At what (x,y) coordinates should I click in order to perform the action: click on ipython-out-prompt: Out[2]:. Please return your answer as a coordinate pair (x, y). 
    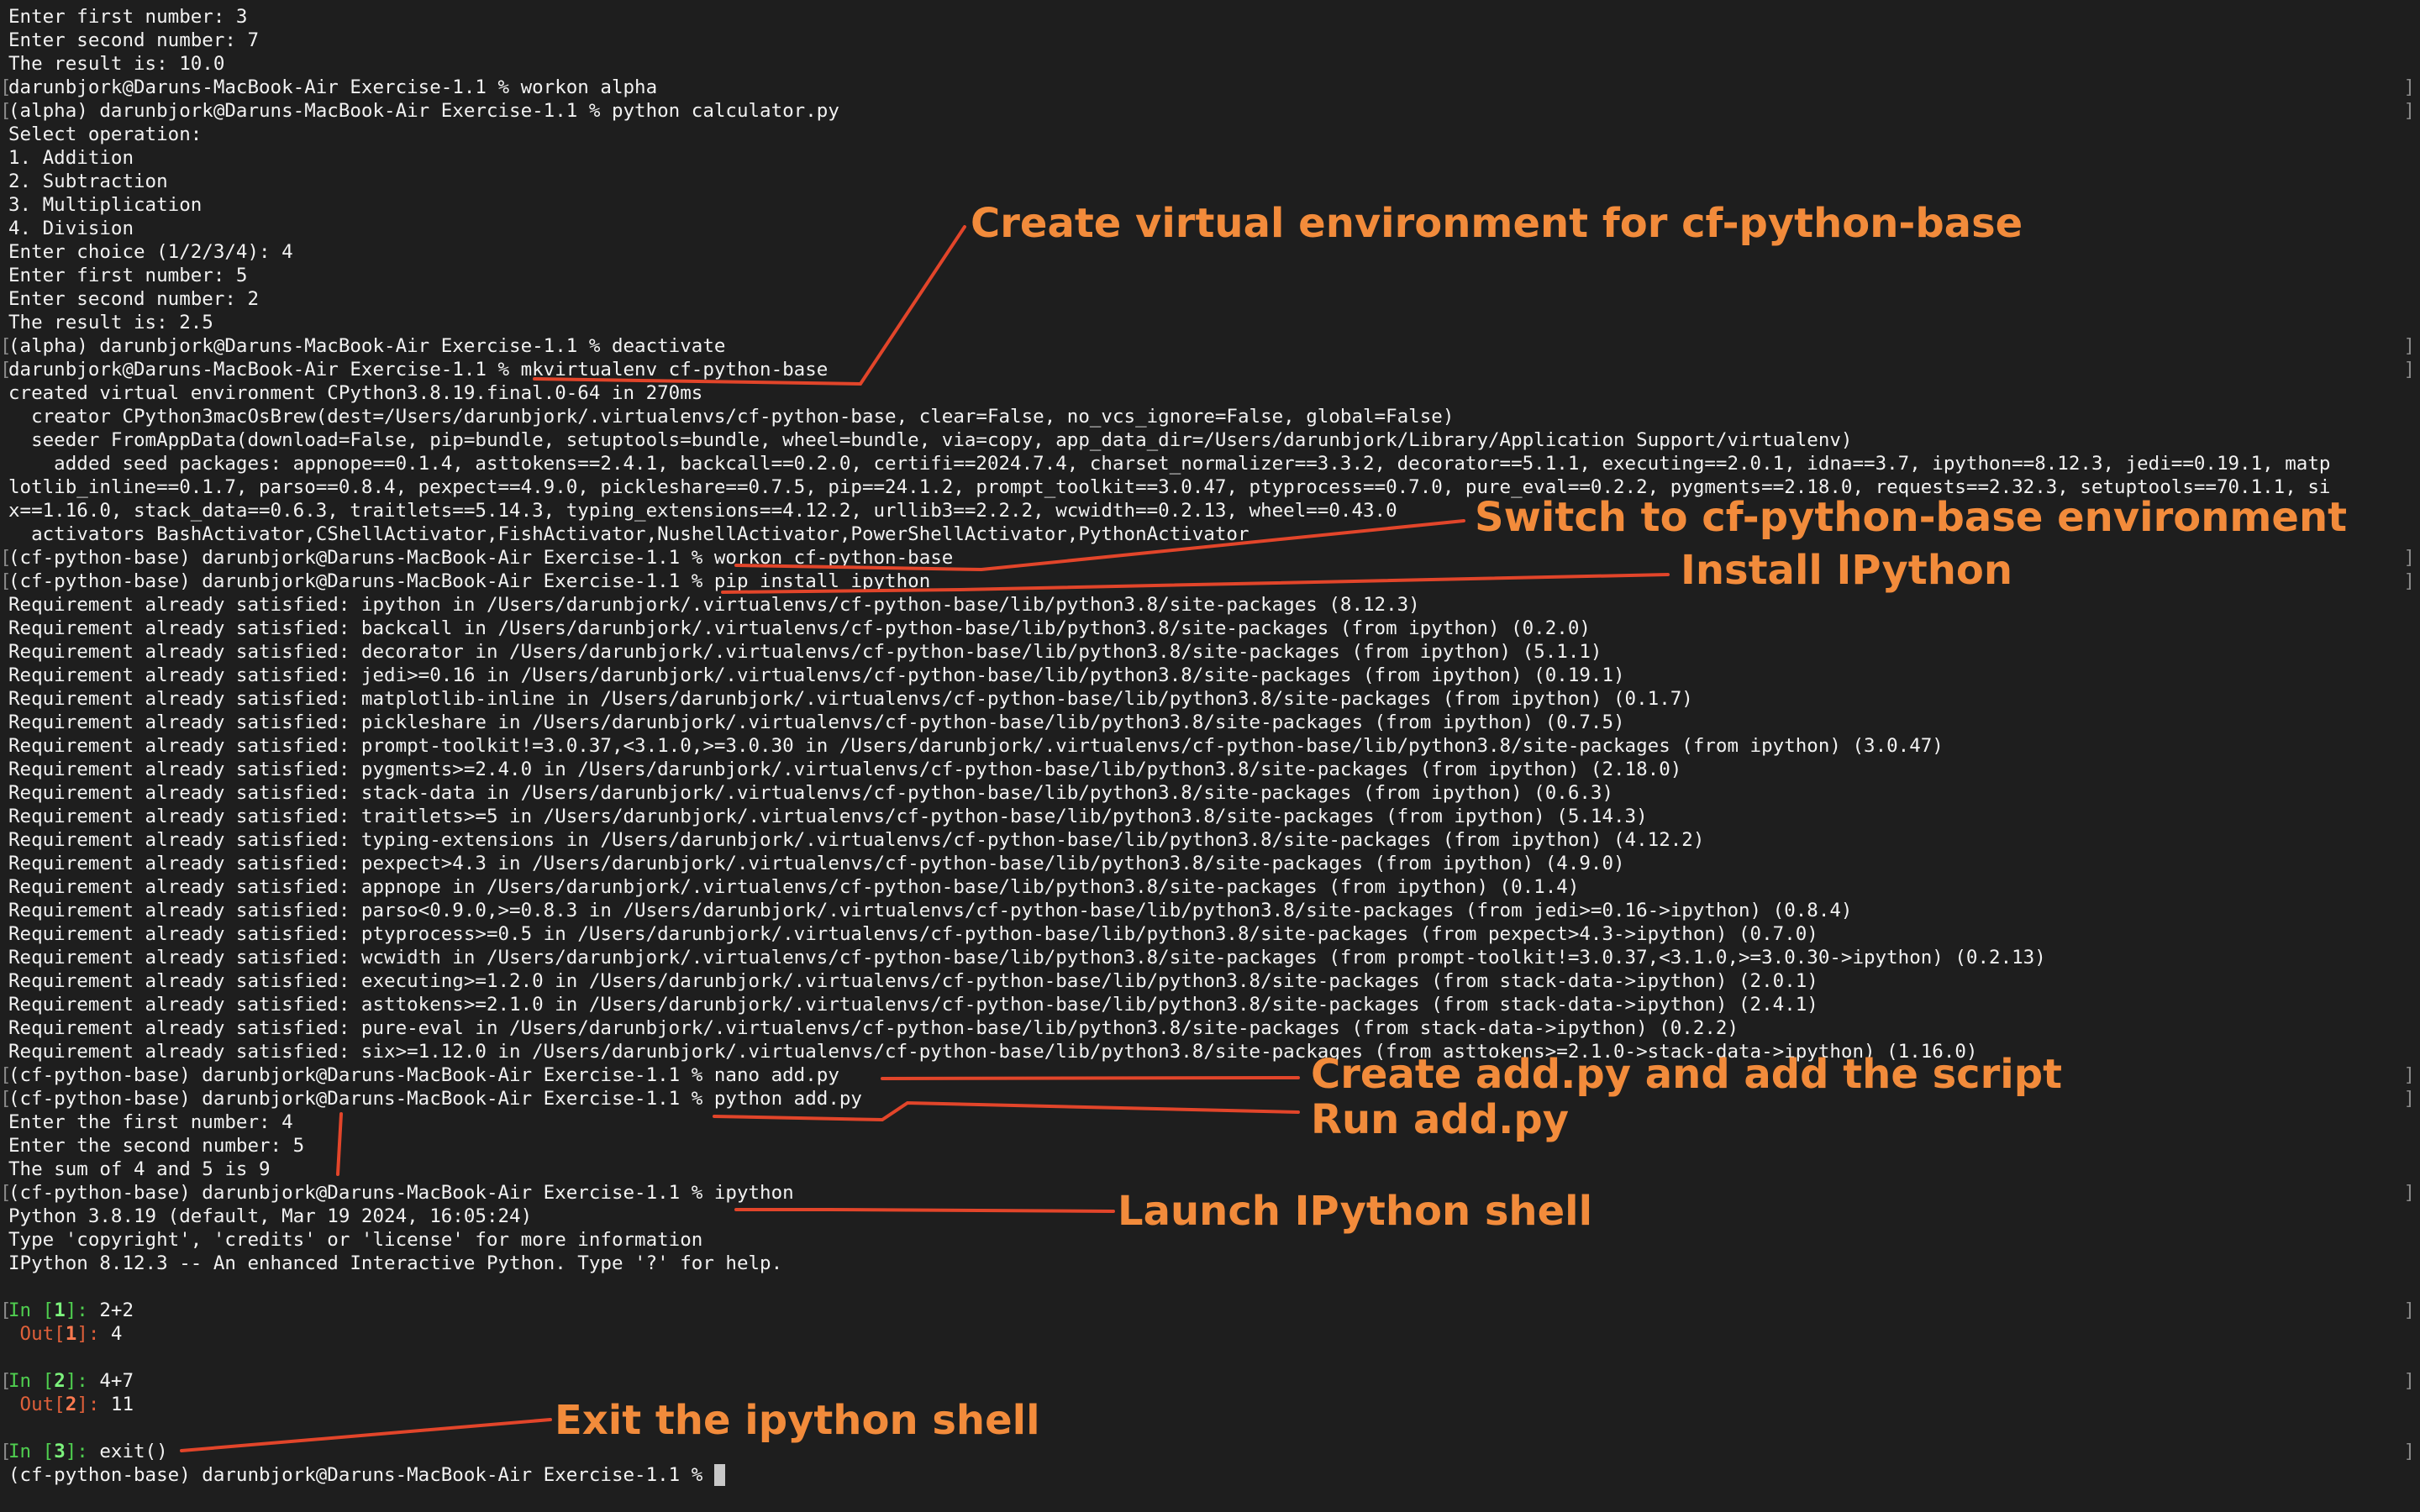
    Looking at the image, I should click on (65, 1404).